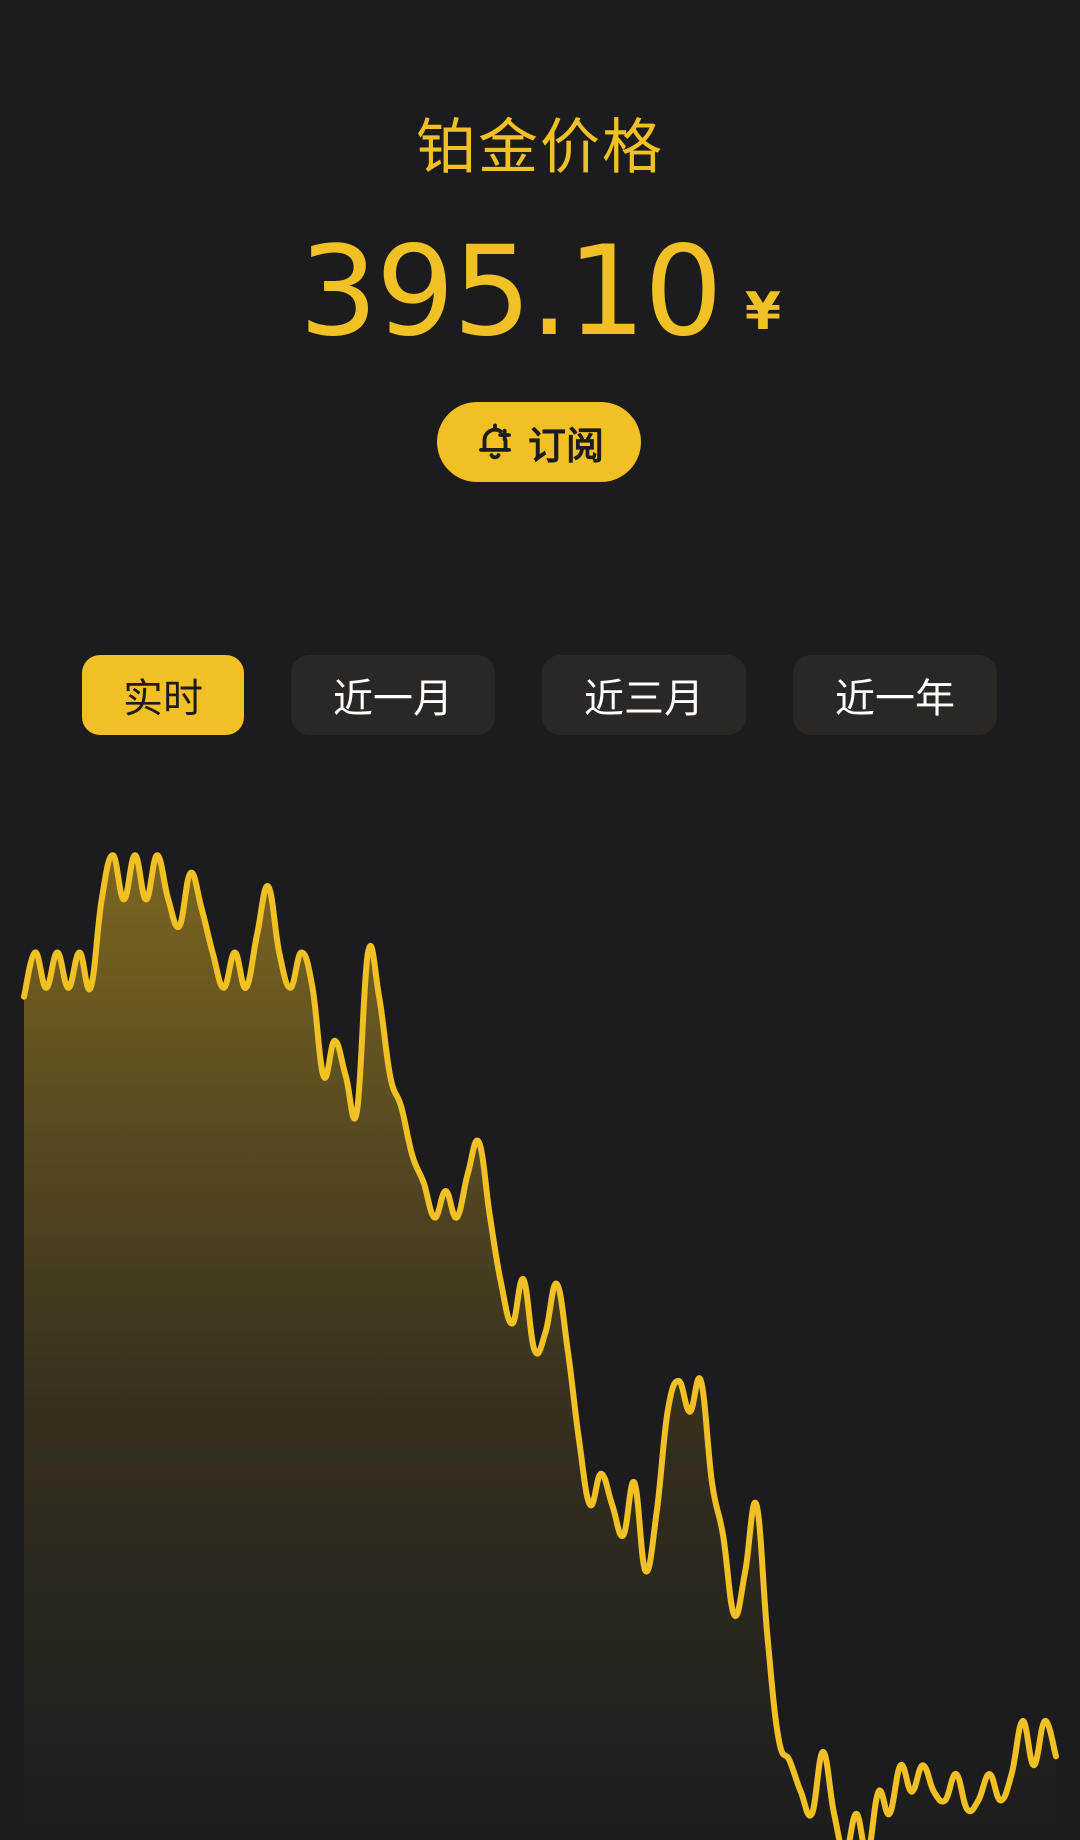  Describe the element at coordinates (565, 445) in the screenshot. I see `subscribe-label: 订阅` at that location.